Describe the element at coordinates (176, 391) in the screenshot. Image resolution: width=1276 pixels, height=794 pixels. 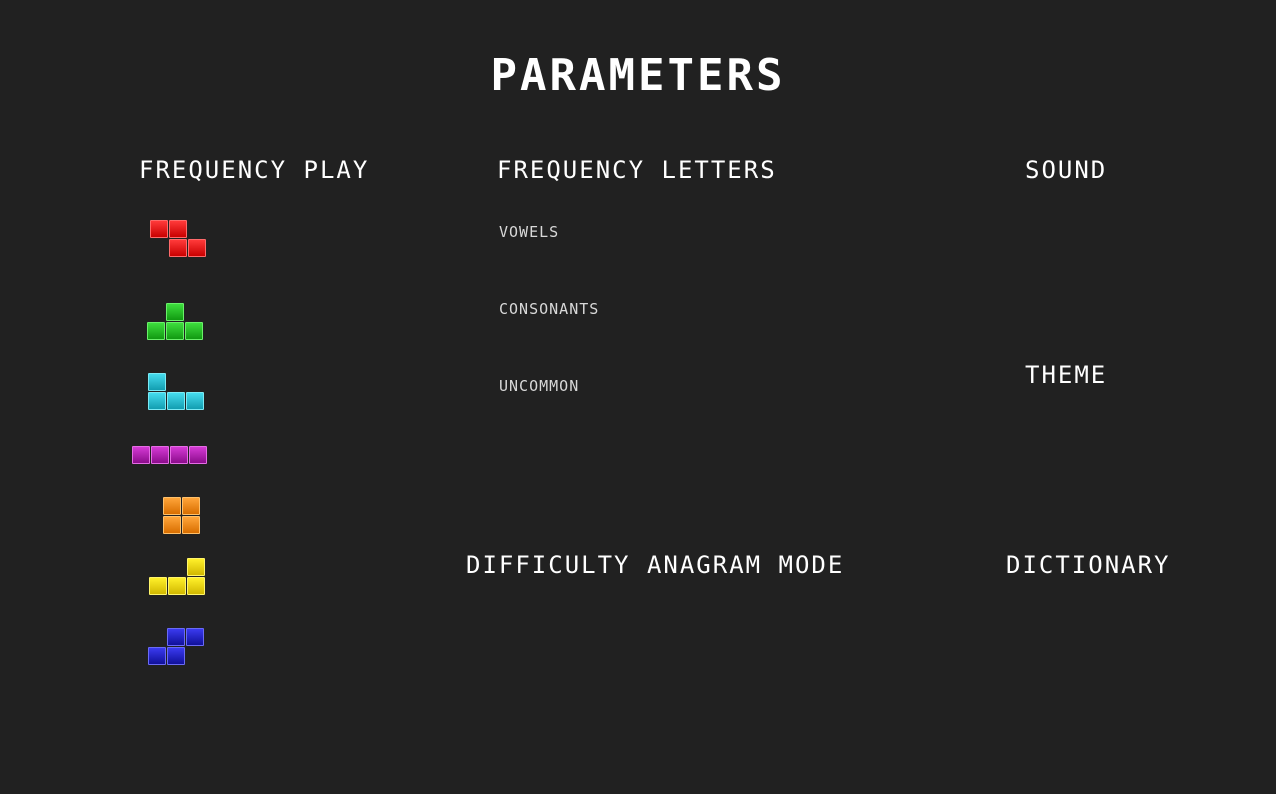
I see `j-piece-icon` at that location.